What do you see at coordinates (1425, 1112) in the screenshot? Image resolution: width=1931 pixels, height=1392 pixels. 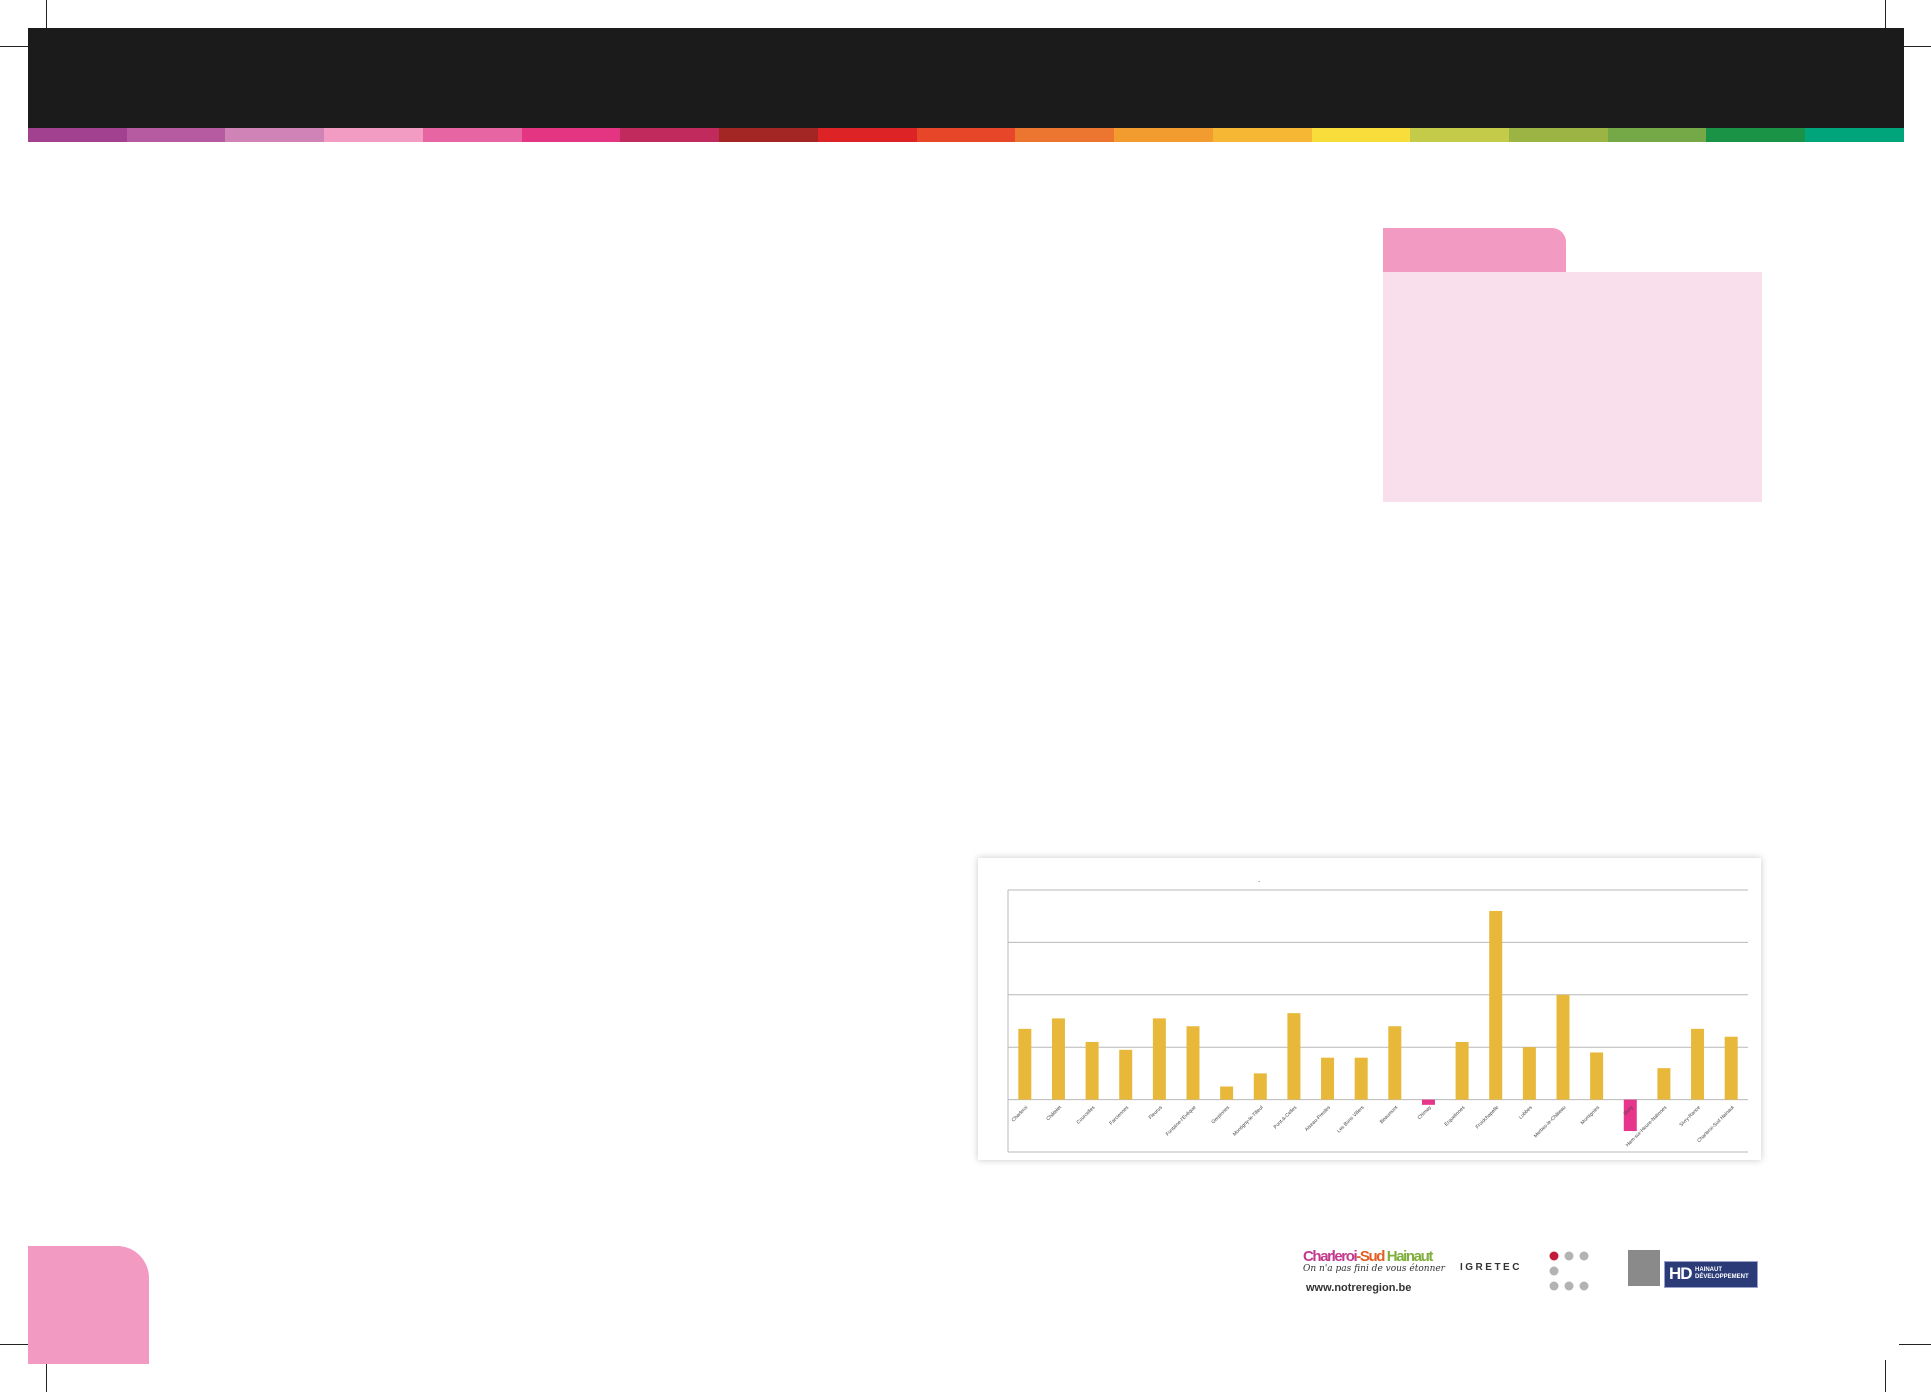 I see `x-tick-label: Chimay` at bounding box center [1425, 1112].